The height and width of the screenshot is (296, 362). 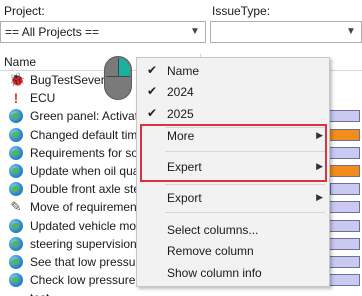 What do you see at coordinates (183, 71) in the screenshot?
I see `menu-item-label: Name` at bounding box center [183, 71].